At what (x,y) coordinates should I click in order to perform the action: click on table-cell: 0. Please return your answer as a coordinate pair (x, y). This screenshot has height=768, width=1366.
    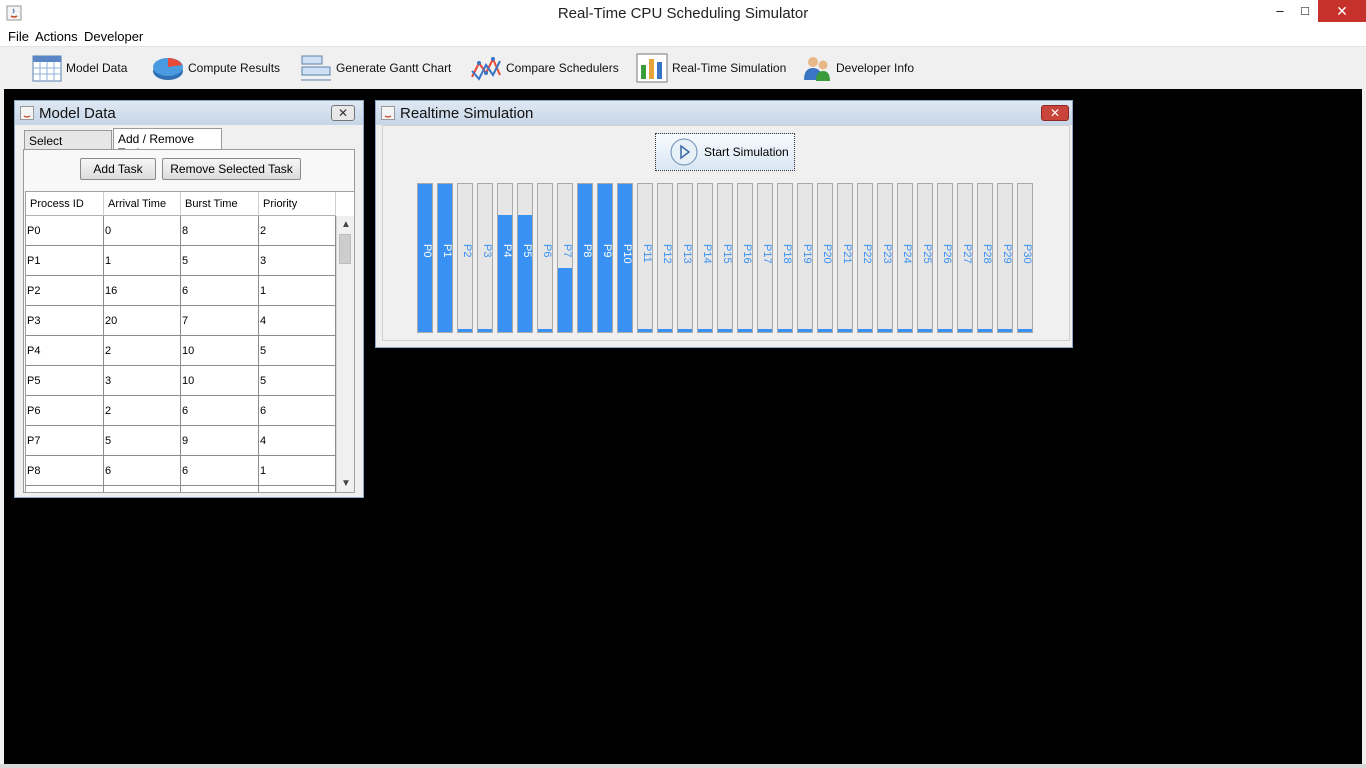
    Looking at the image, I should click on (142, 231).